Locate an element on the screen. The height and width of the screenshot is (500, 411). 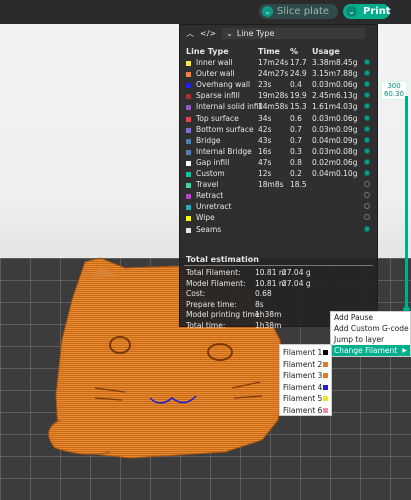
line-type-time: 12s is located at coordinates (265, 173).